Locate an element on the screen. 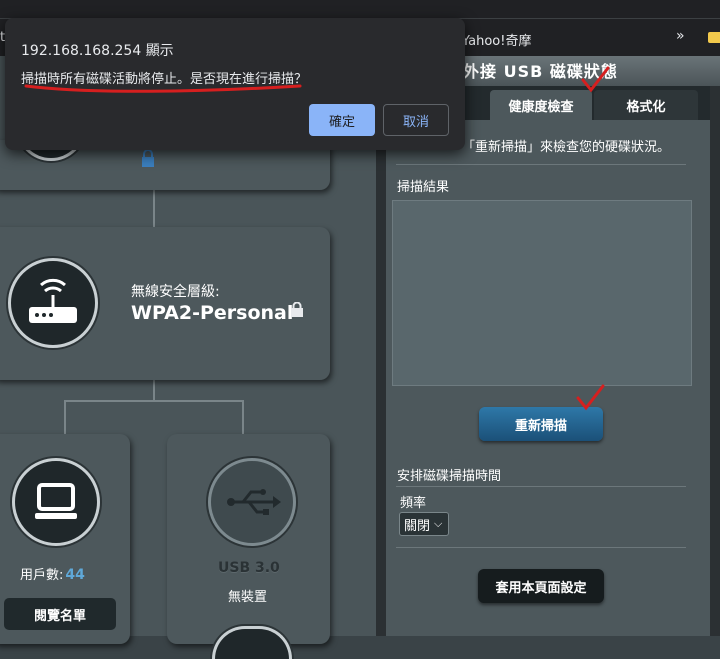  instruction-text: 「重新掃描」來檢查您的硬碟狀況。 is located at coordinates (566, 147).